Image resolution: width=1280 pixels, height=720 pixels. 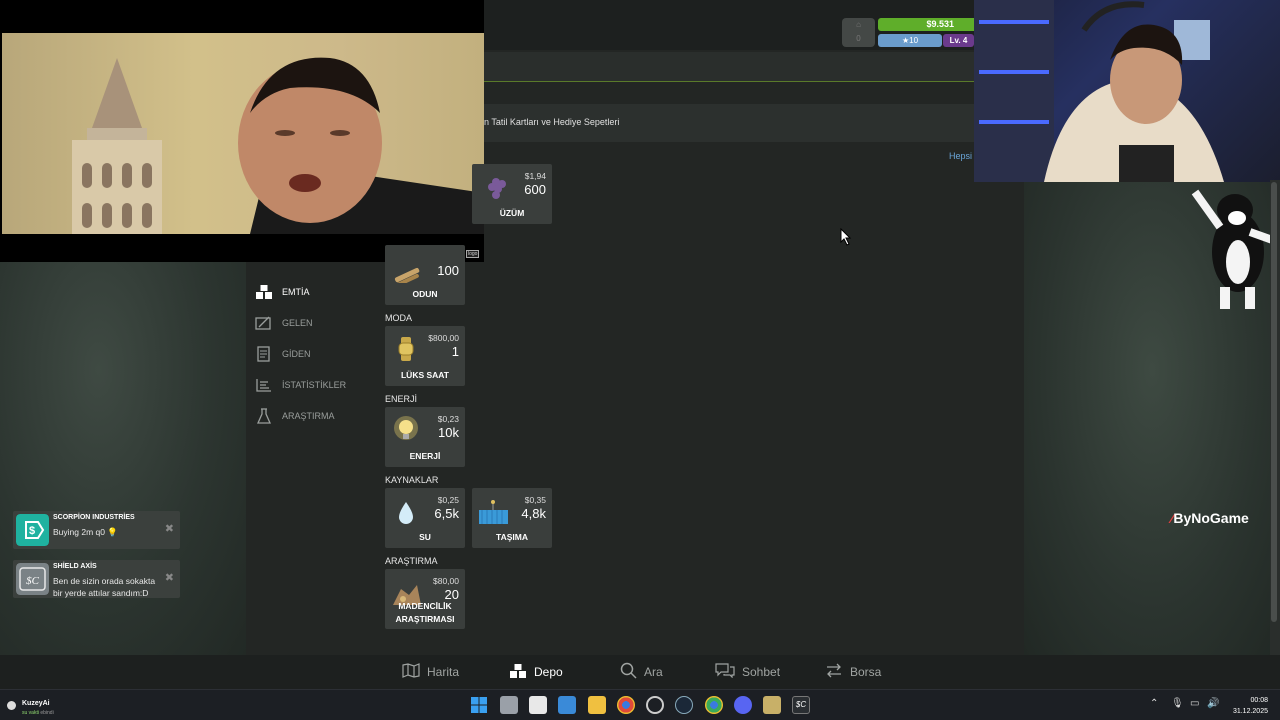 What do you see at coordinates (834, 672) in the screenshot?
I see `exchange-icon` at bounding box center [834, 672].